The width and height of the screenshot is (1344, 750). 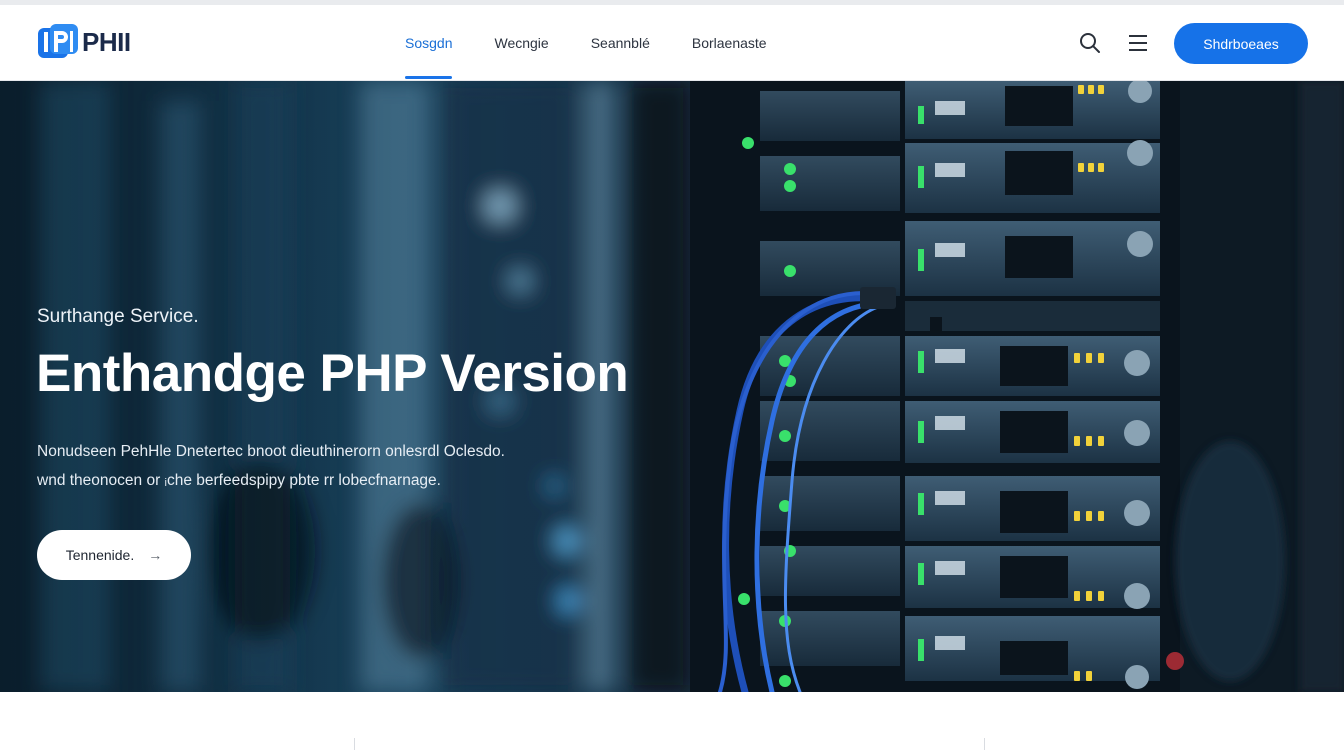 I want to click on hero-headline: Enthandge PHP Version, so click(x=332, y=373).